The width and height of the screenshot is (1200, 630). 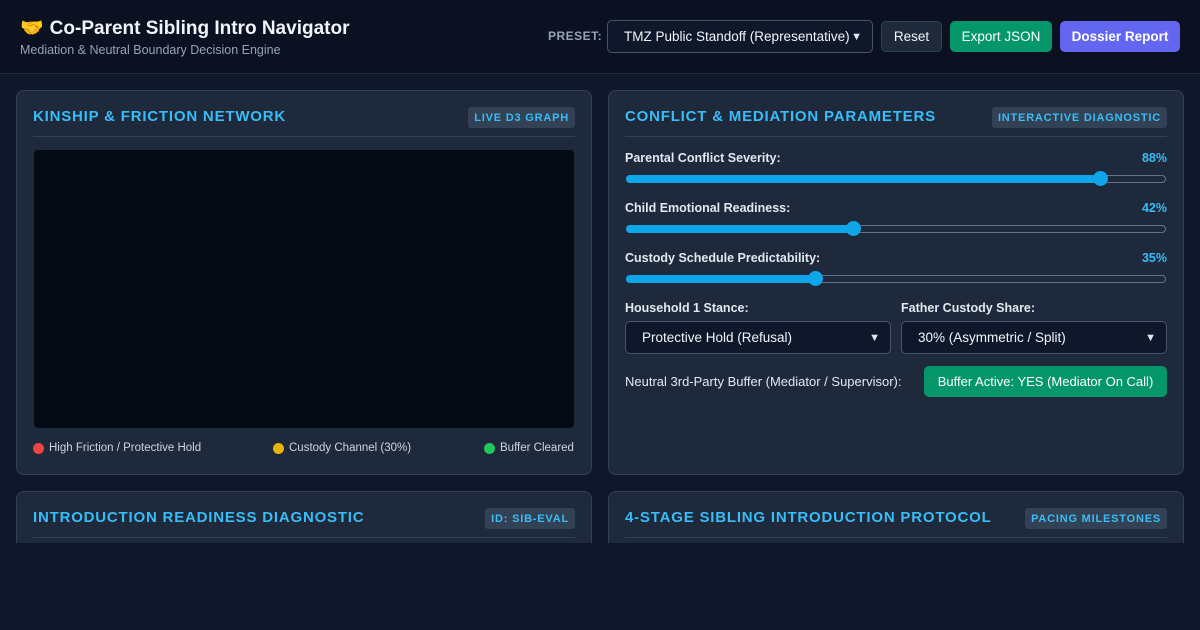 What do you see at coordinates (489, 448) in the screenshot?
I see `green-dot-icon` at bounding box center [489, 448].